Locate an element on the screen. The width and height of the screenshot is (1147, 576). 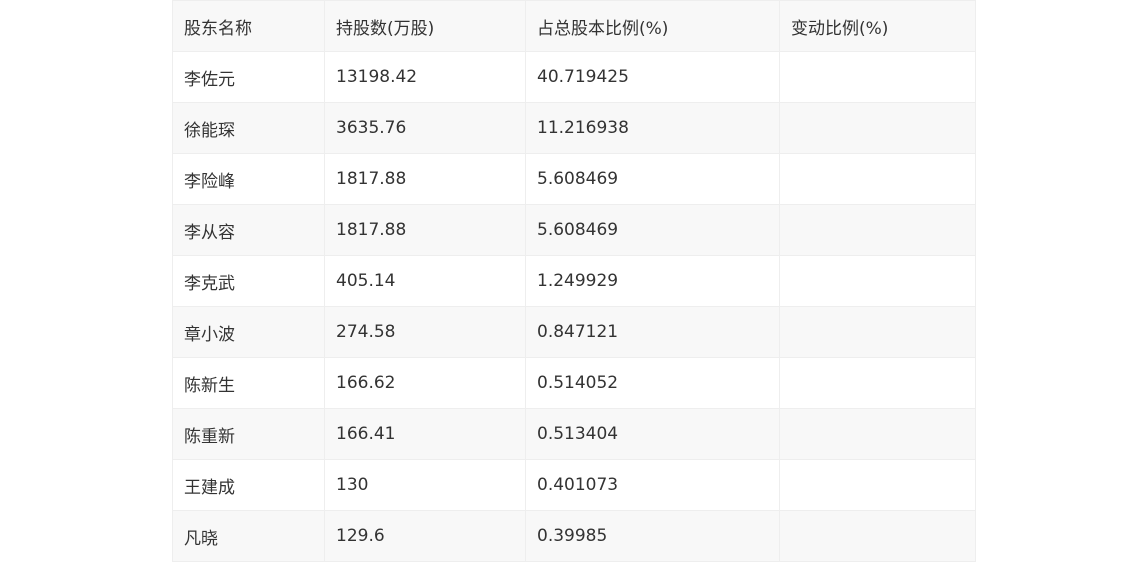
cell-ratio: 0.513404 is located at coordinates (652, 434).